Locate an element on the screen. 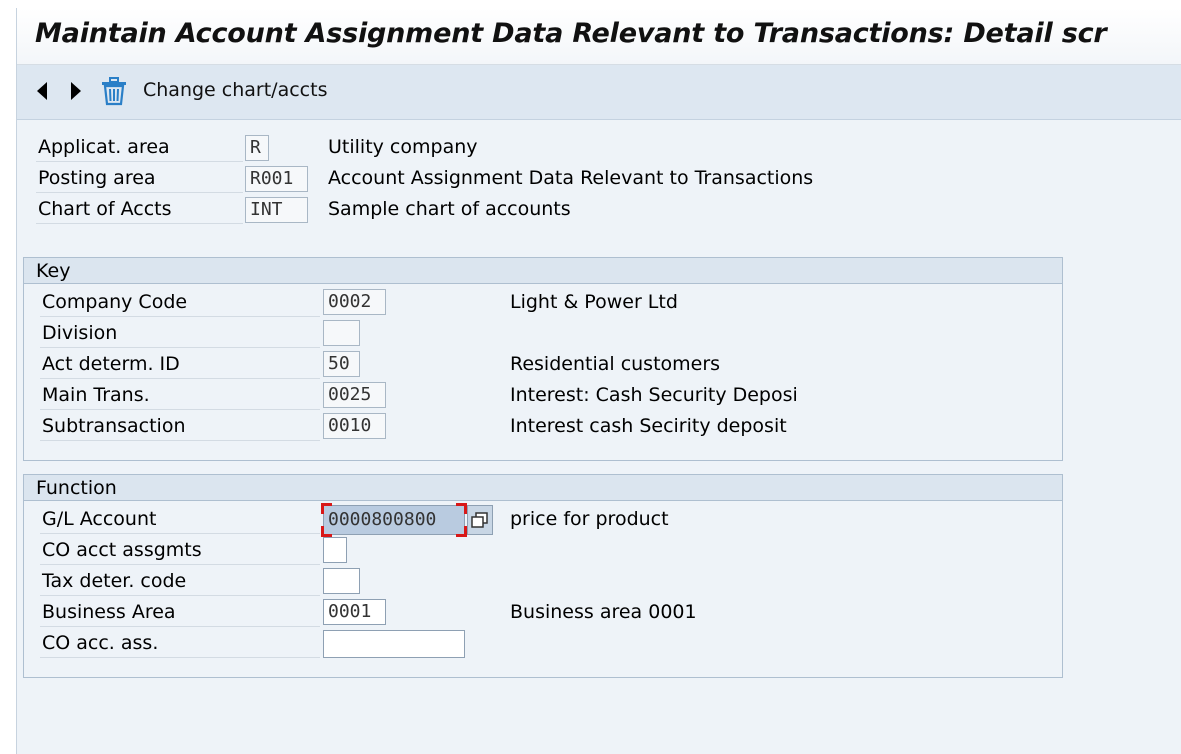 Image resolution: width=1181 pixels, height=754 pixels. business-area-label: Business Area is located at coordinates (109, 612).